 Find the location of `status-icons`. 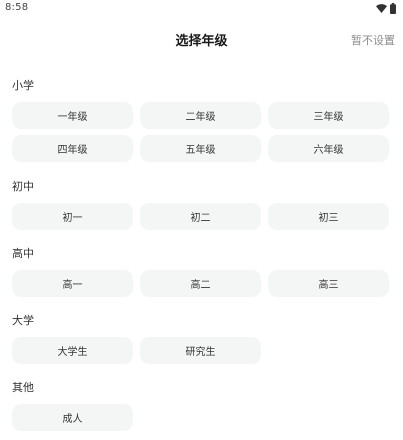

status-icons is located at coordinates (386, 8).